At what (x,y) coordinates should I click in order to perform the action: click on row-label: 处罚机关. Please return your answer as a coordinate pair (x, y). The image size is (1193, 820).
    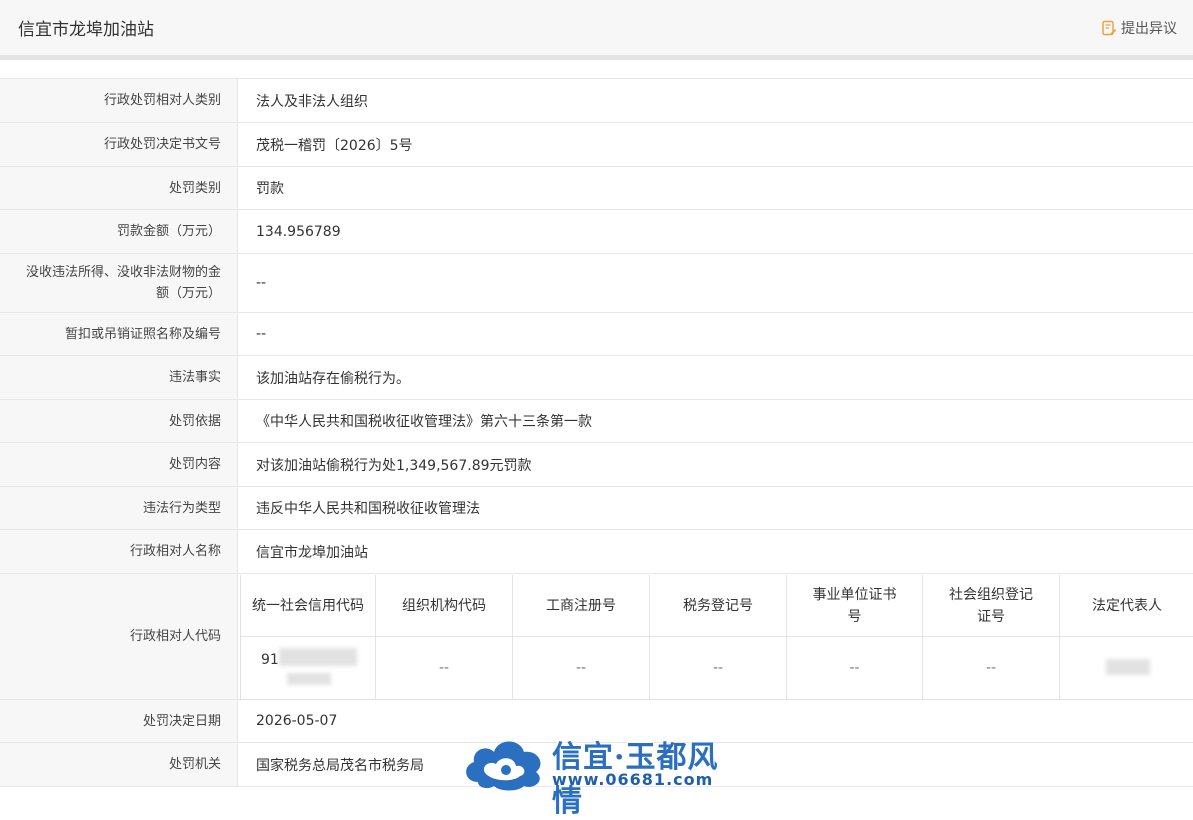
    Looking at the image, I should click on (119, 764).